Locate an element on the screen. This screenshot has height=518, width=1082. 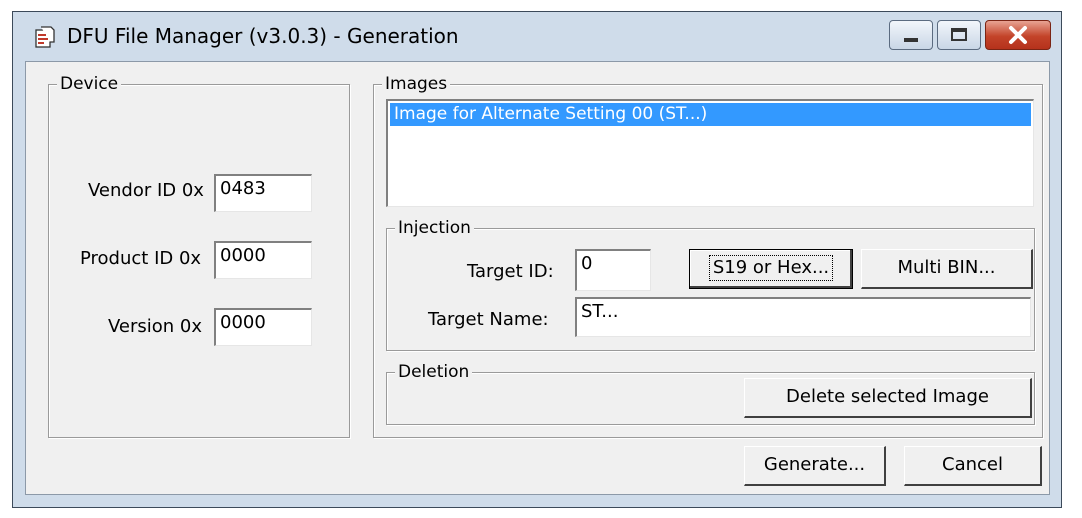
window-title: DFU File Manager (v3.0.3) - Generation is located at coordinates (263, 36).